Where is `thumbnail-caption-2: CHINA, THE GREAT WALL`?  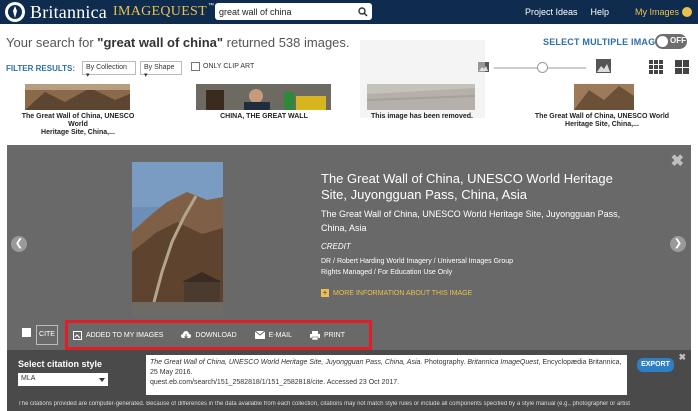
thumbnail-caption-2: CHINA, THE GREAT WALL is located at coordinates (264, 117).